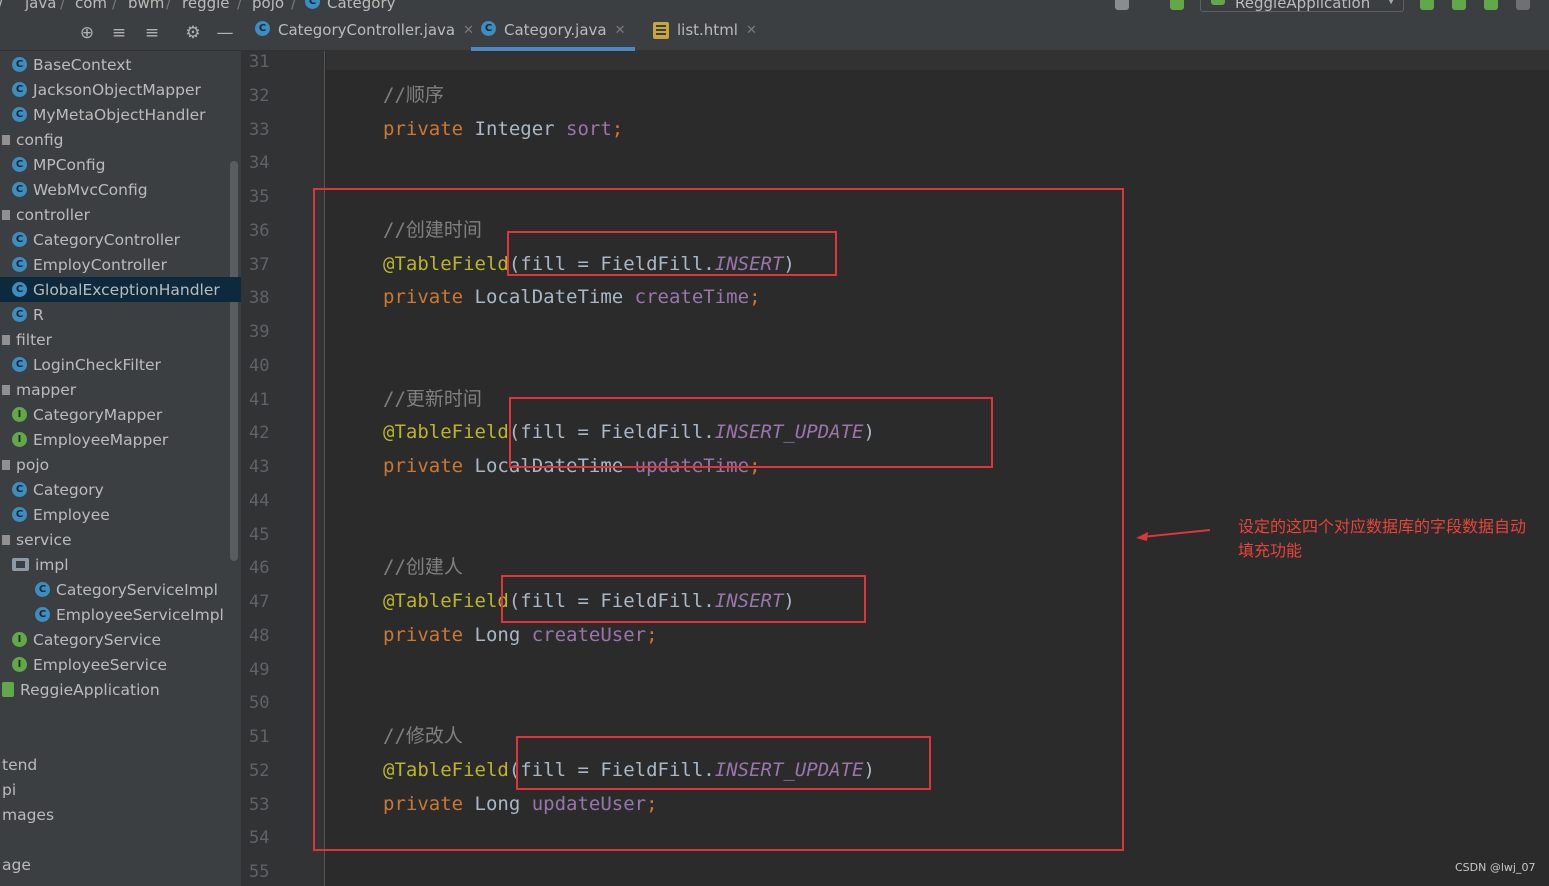 The image size is (1549, 886). Describe the element at coordinates (1177, 5) in the screenshot. I see `build-hammer-icon` at that location.